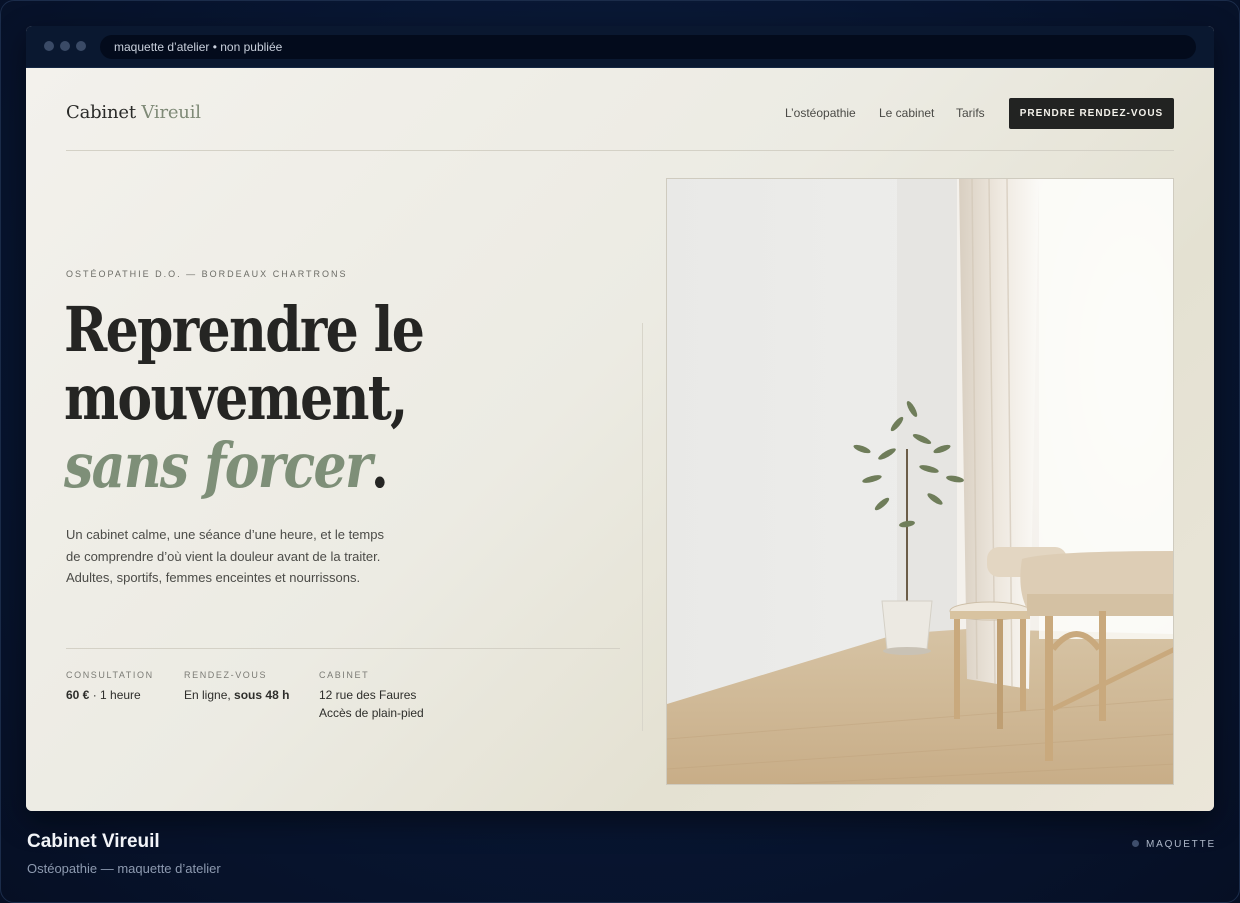 Image resolution: width=1240 pixels, height=903 pixels. Describe the element at coordinates (371, 713) in the screenshot. I see `fact-access: Accès de plain-pied` at that location.